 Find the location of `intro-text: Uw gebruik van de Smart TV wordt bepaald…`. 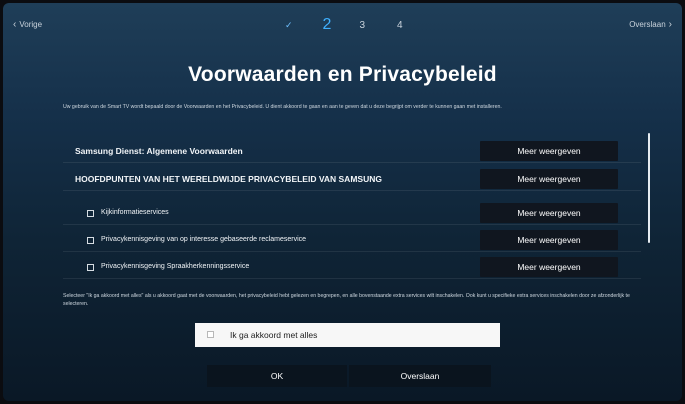

intro-text: Uw gebruik van de Smart TV wordt bepaald… is located at coordinates (282, 107).